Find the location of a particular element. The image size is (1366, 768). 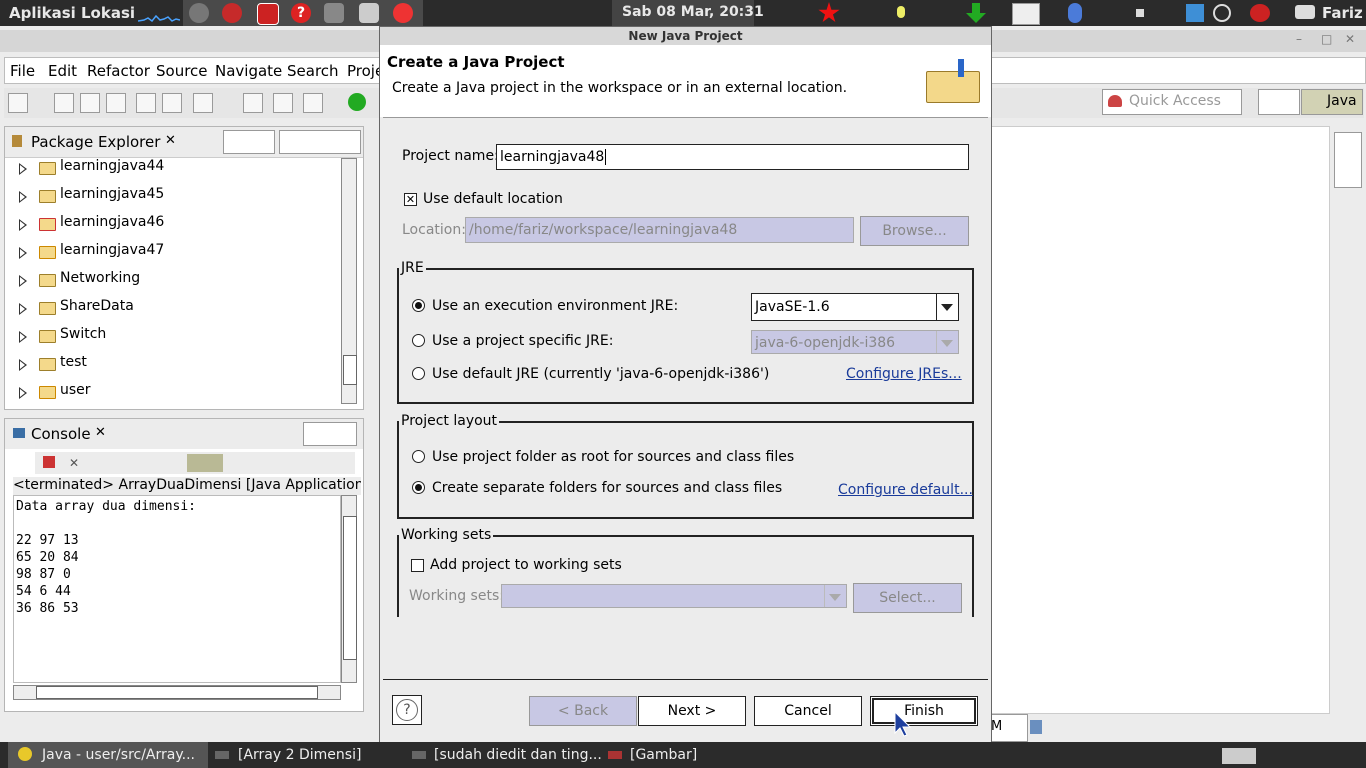

jre-env-radio is located at coordinates (418, 305).